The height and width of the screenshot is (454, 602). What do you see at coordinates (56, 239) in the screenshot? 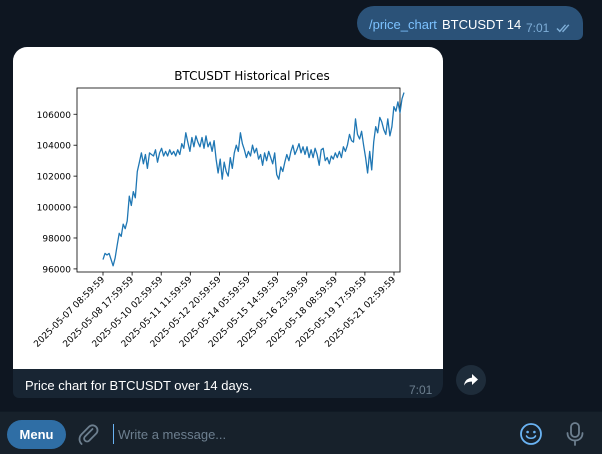
I see `y-tick-label: 98000` at bounding box center [56, 239].